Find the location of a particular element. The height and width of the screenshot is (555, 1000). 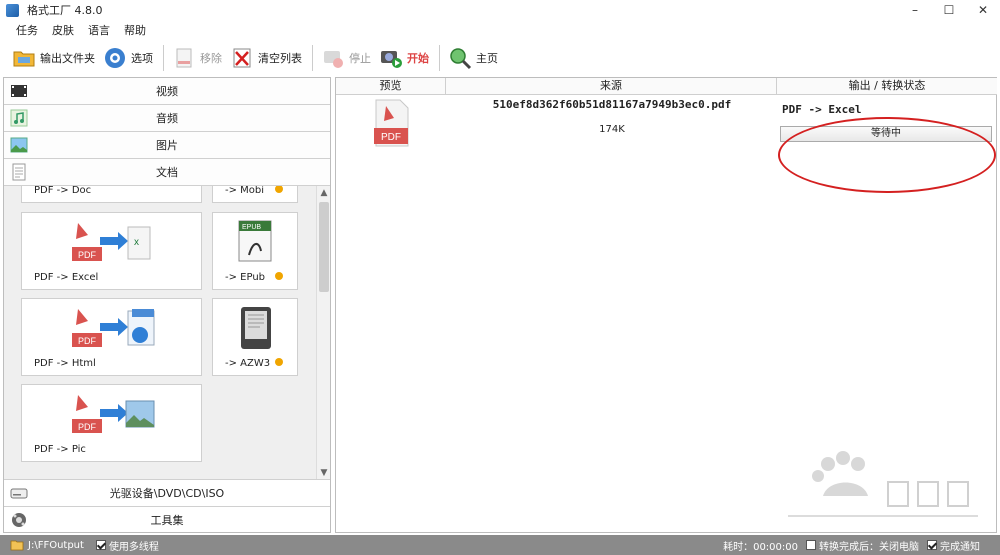

gear-icon is located at coordinates (115, 58).